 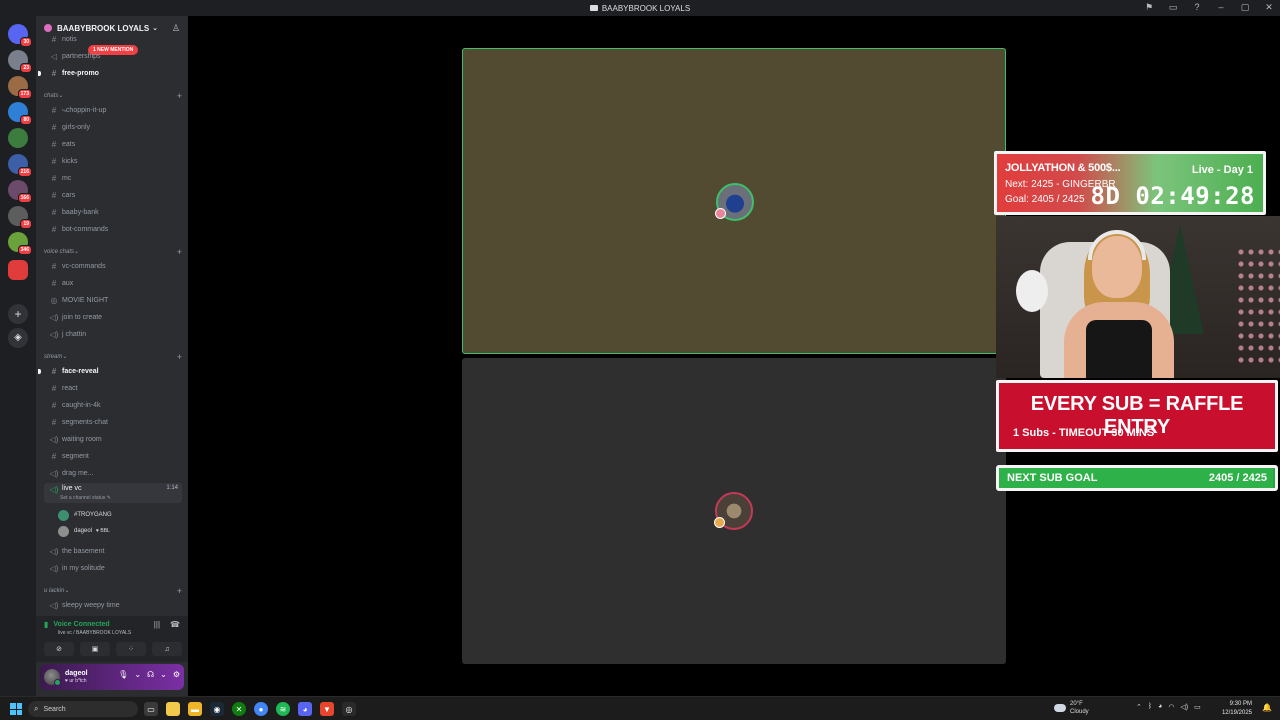 I want to click on discord-tray-icon: ◕, so click(x=1160, y=707).